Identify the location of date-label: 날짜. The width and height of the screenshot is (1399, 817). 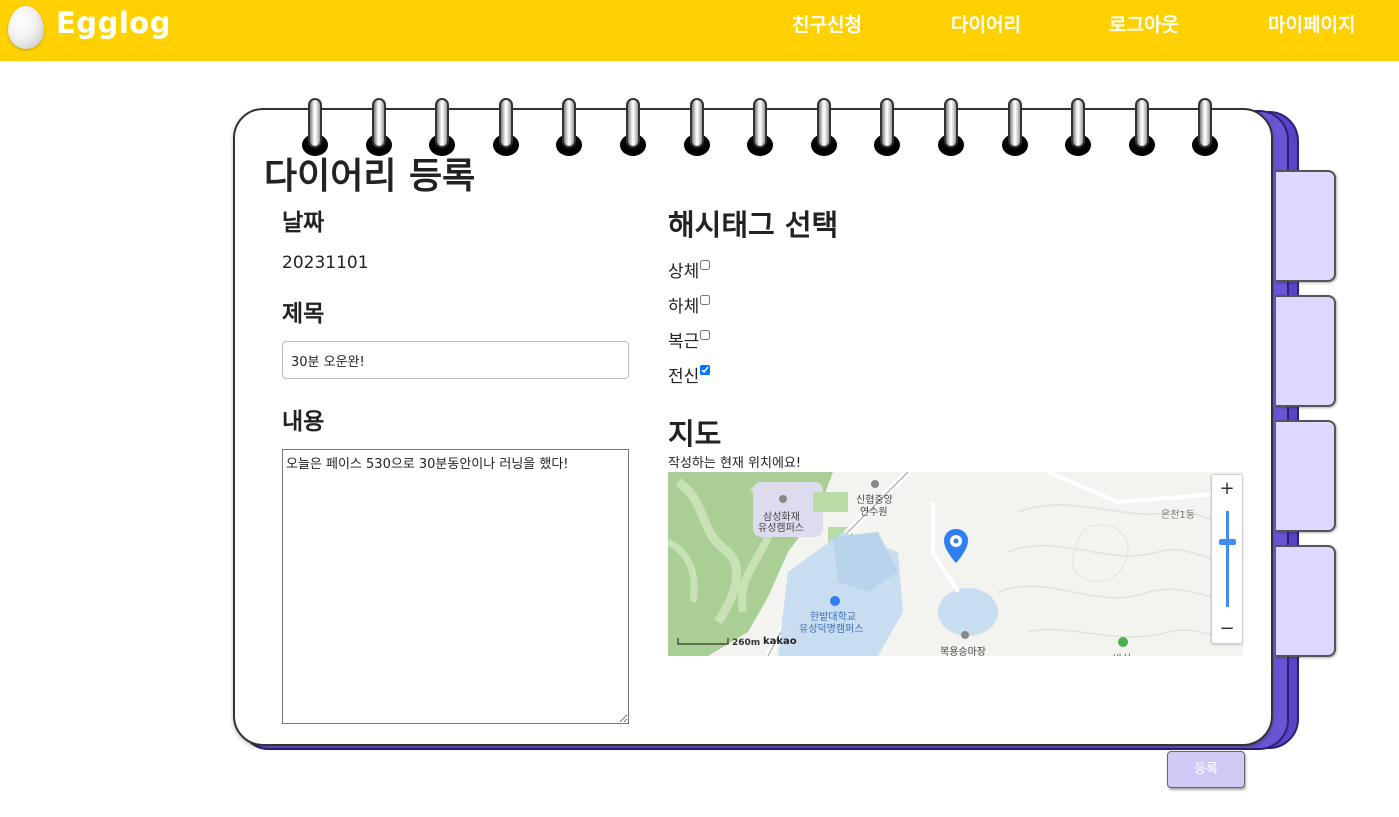
(303, 223).